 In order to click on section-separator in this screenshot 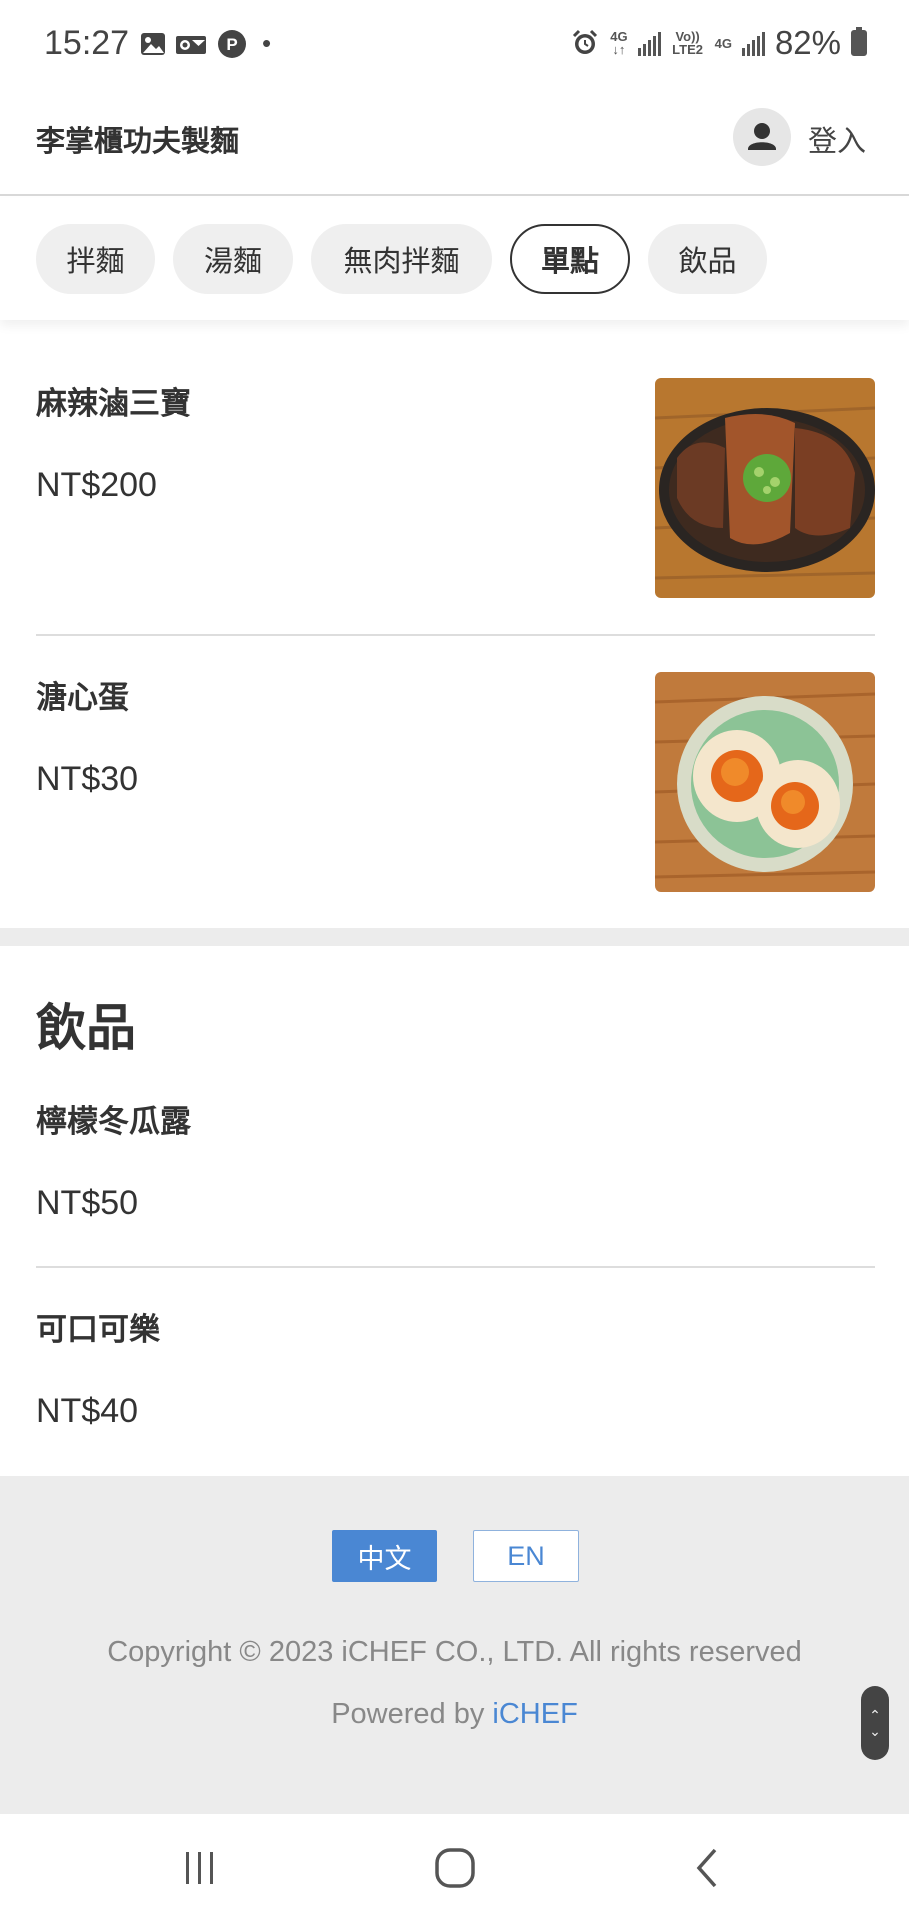, I will do `click(454, 937)`.